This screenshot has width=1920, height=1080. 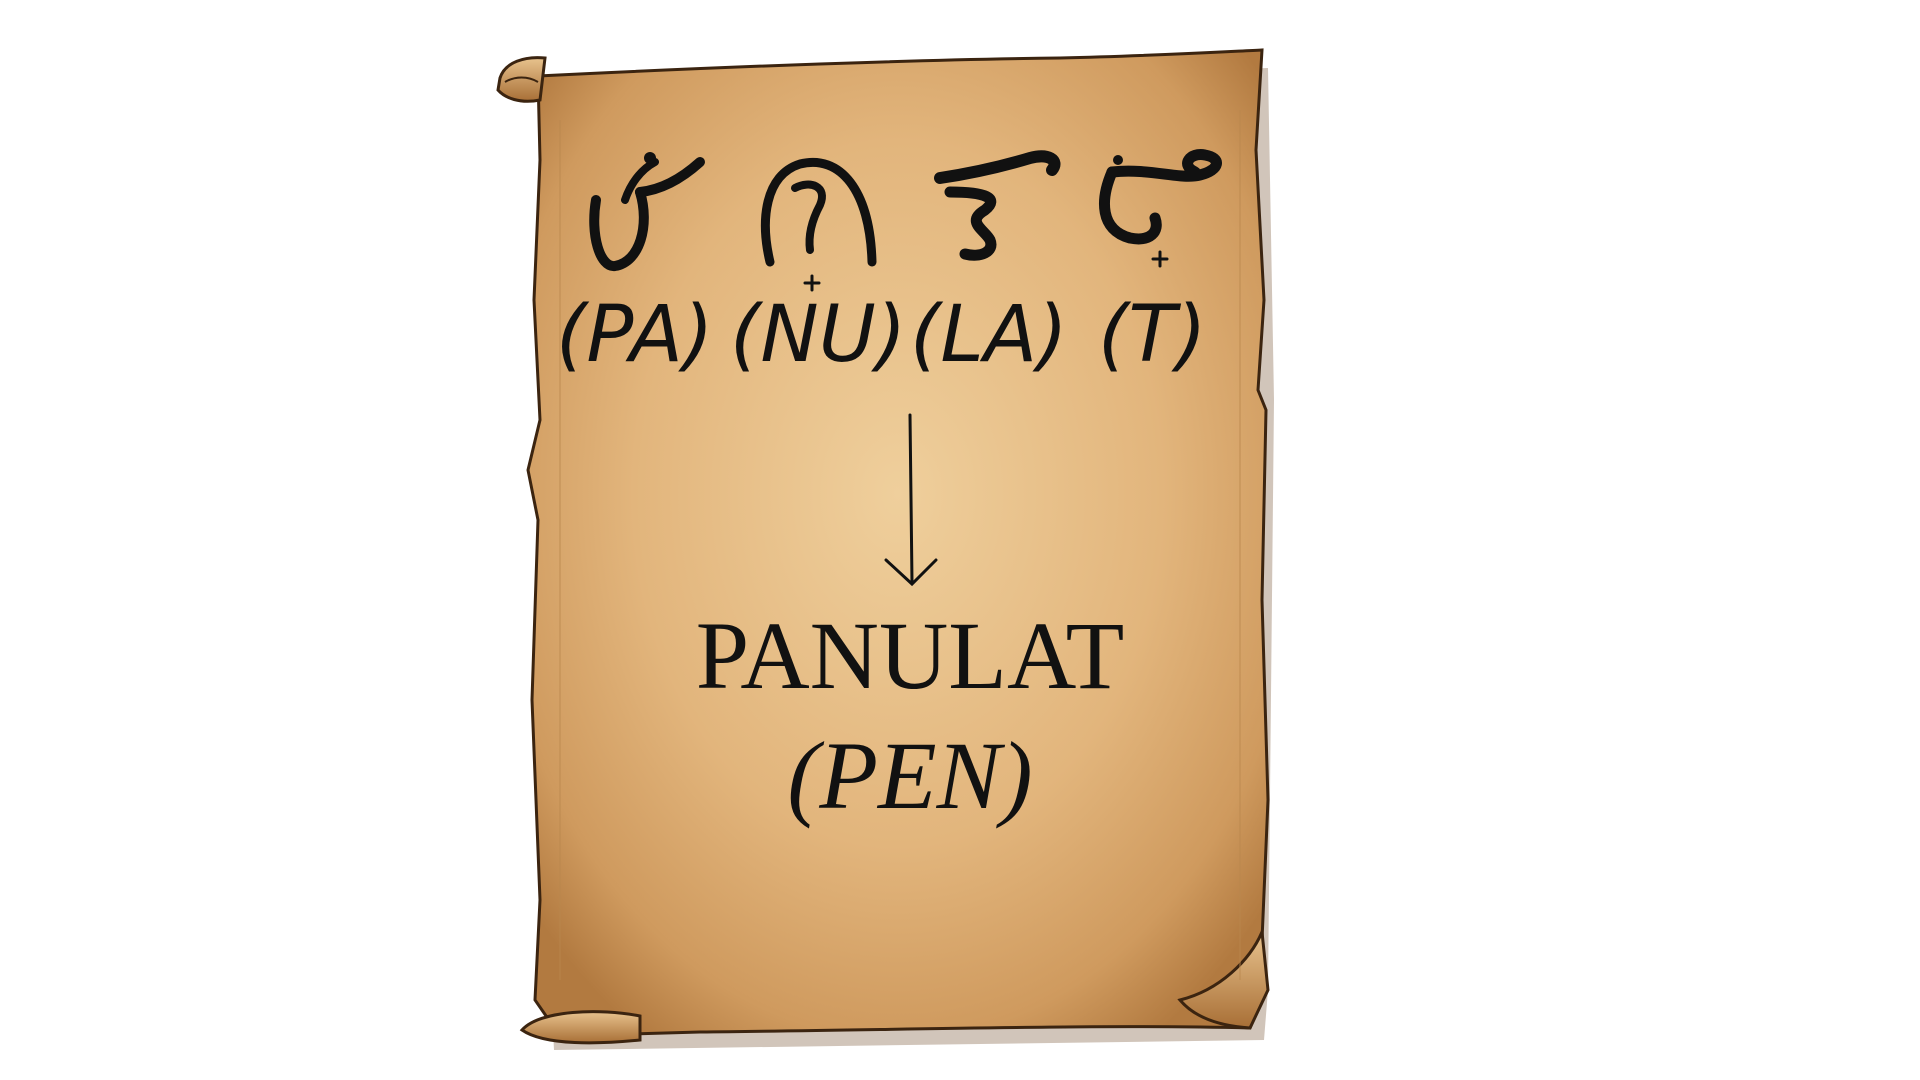 What do you see at coordinates (635, 335) in the screenshot?
I see `syllable-label-pa: (PA)` at bounding box center [635, 335].